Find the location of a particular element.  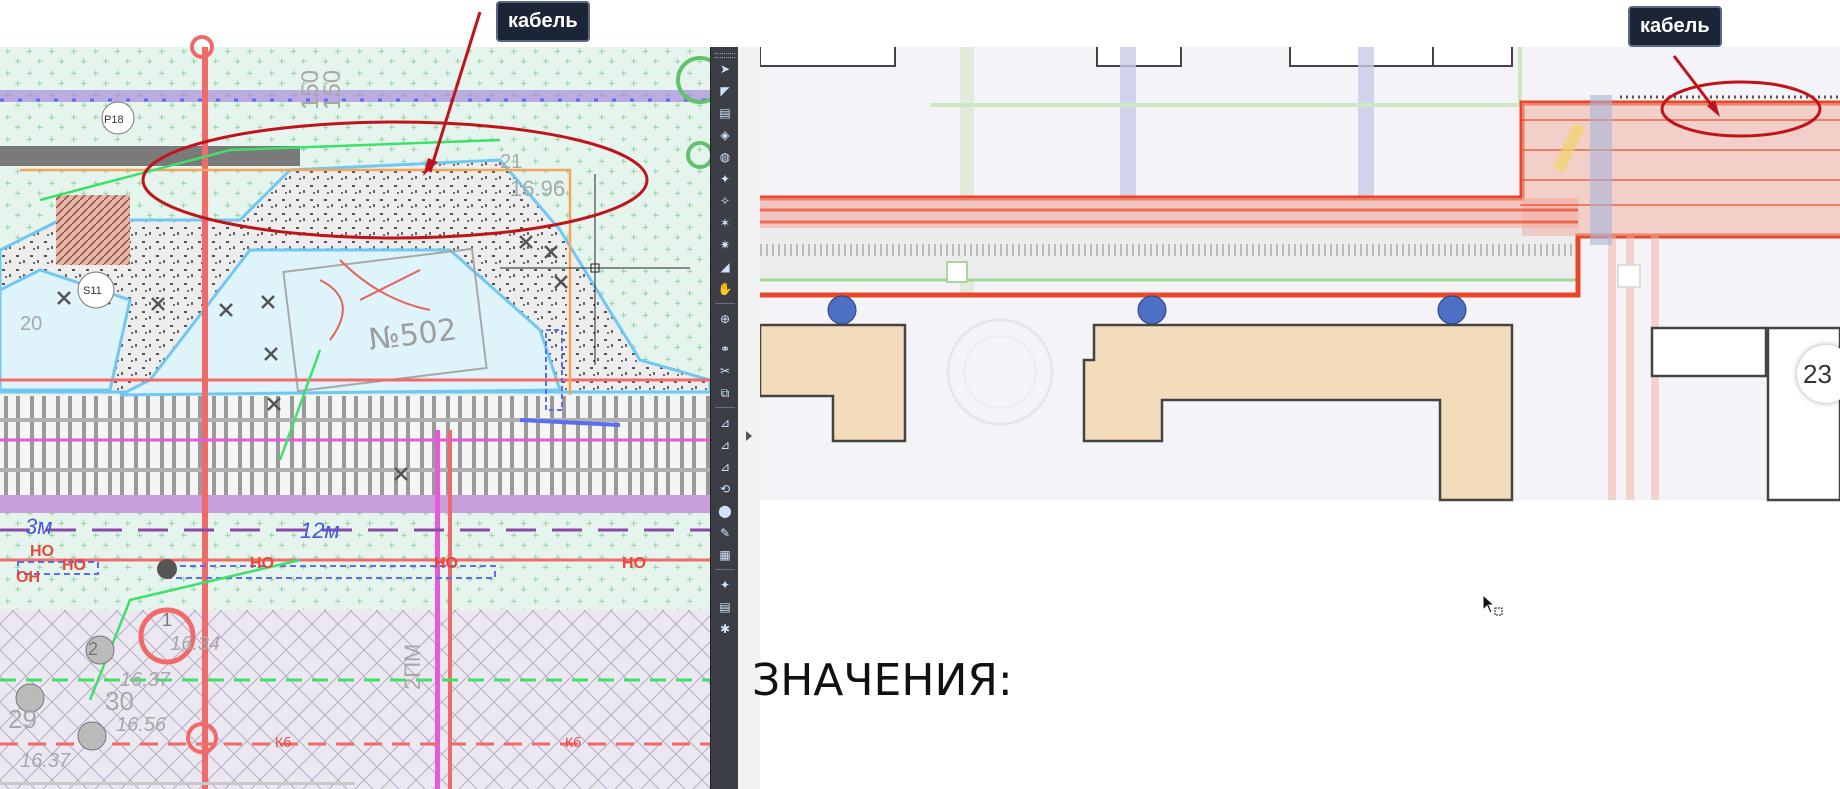

mouse-cursor-icon is located at coordinates (1492, 605).